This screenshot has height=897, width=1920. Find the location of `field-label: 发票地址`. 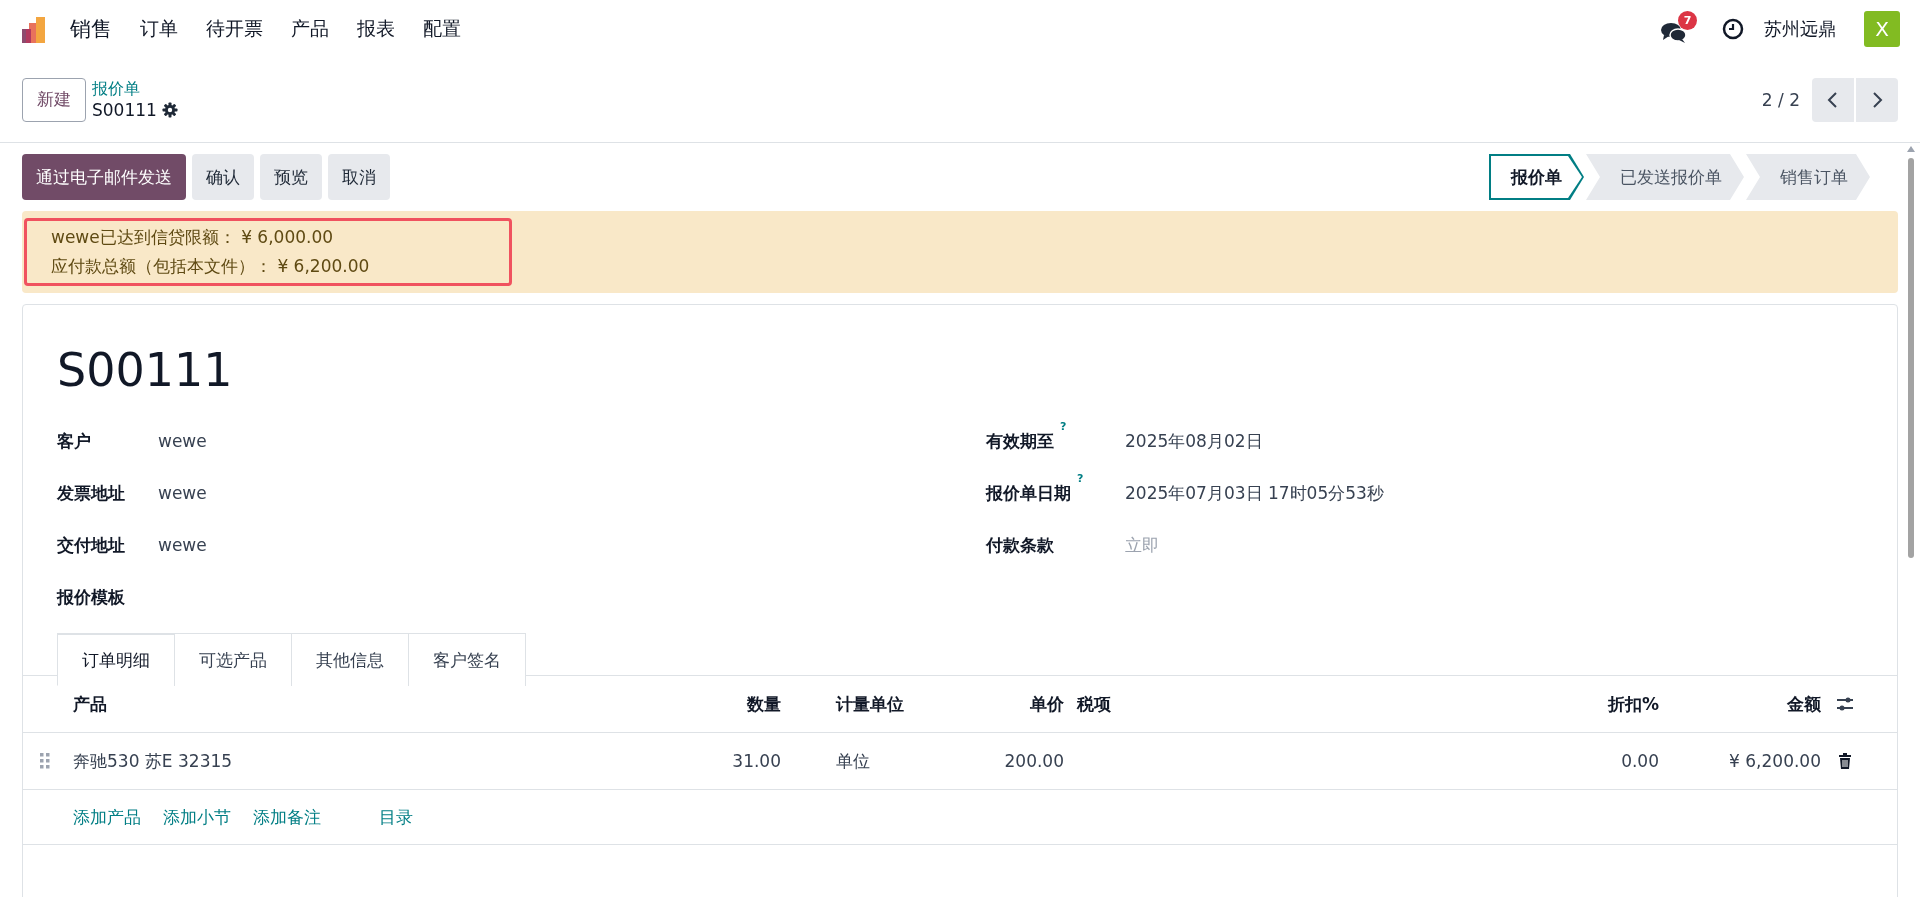

field-label: 发票地址 is located at coordinates (91, 492).